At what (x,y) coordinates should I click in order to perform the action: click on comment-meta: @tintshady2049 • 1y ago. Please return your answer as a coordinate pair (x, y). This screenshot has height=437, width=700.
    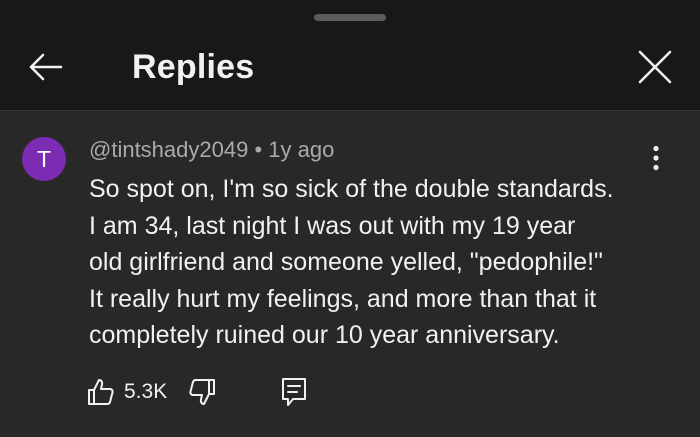
    Looking at the image, I should click on (211, 150).